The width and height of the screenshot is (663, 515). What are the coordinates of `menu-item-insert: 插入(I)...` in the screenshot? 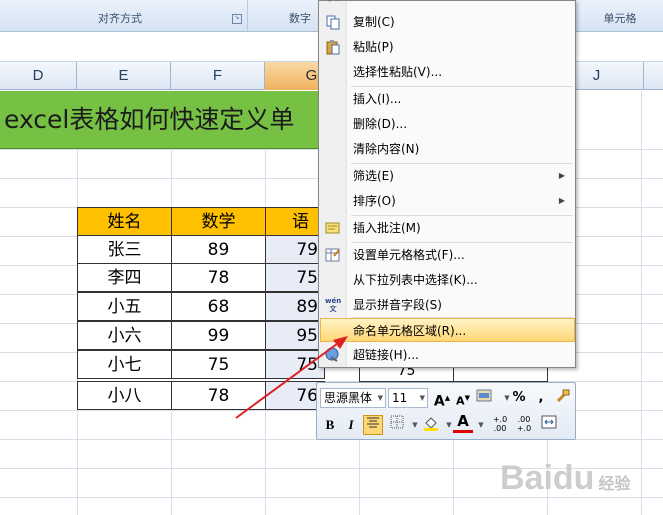 It's located at (447, 99).